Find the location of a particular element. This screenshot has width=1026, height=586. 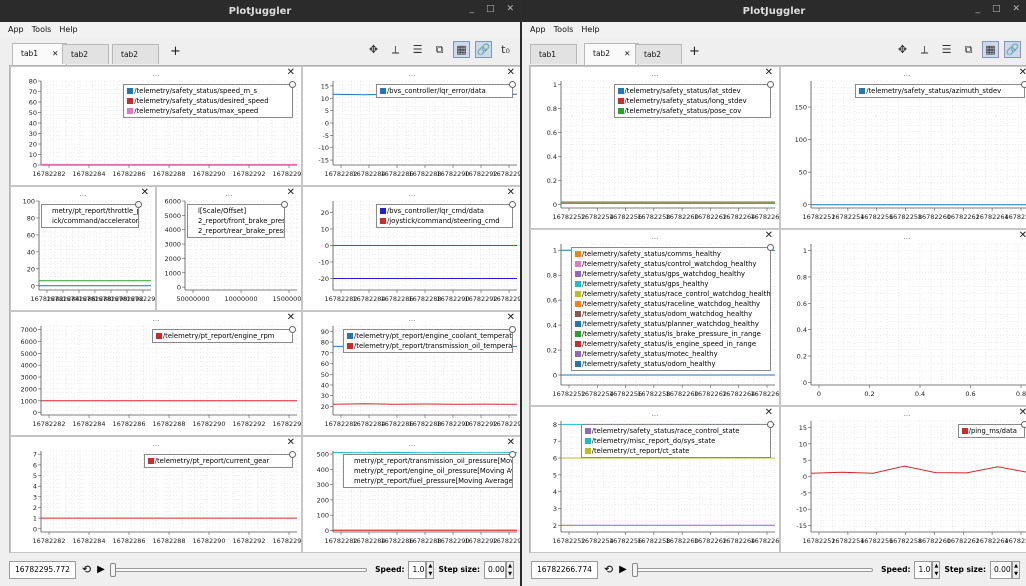

time-offset-icon: t₀ is located at coordinates (505, 49).